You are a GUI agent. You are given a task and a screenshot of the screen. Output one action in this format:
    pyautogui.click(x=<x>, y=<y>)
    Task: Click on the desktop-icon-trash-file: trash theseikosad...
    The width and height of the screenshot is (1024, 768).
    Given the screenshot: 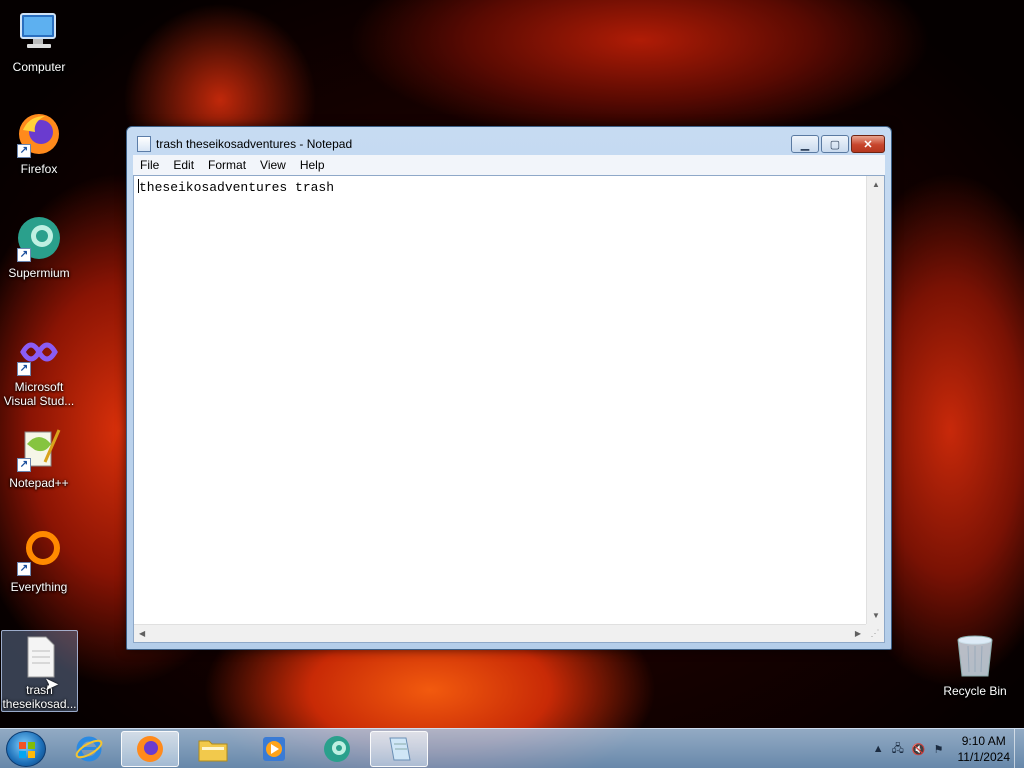 What is the action you would take?
    pyautogui.click(x=39, y=671)
    